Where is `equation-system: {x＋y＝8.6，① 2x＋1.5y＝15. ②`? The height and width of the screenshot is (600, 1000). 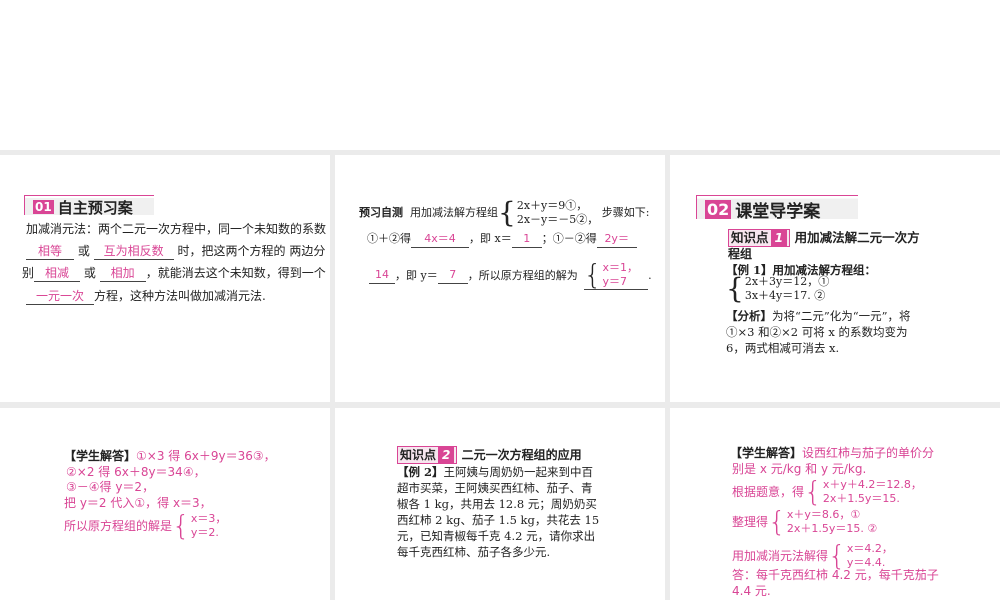
equation-system: {x＋y＝8.6，① 2x＋1.5y＝15. ② is located at coordinates (823, 521).